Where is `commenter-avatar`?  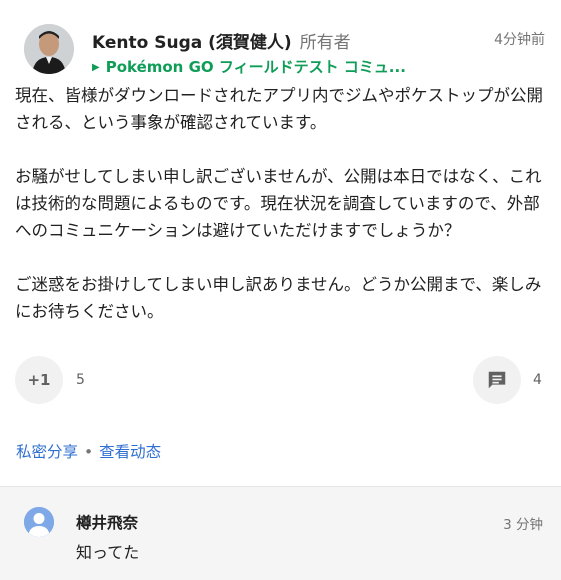 commenter-avatar is located at coordinates (39, 522).